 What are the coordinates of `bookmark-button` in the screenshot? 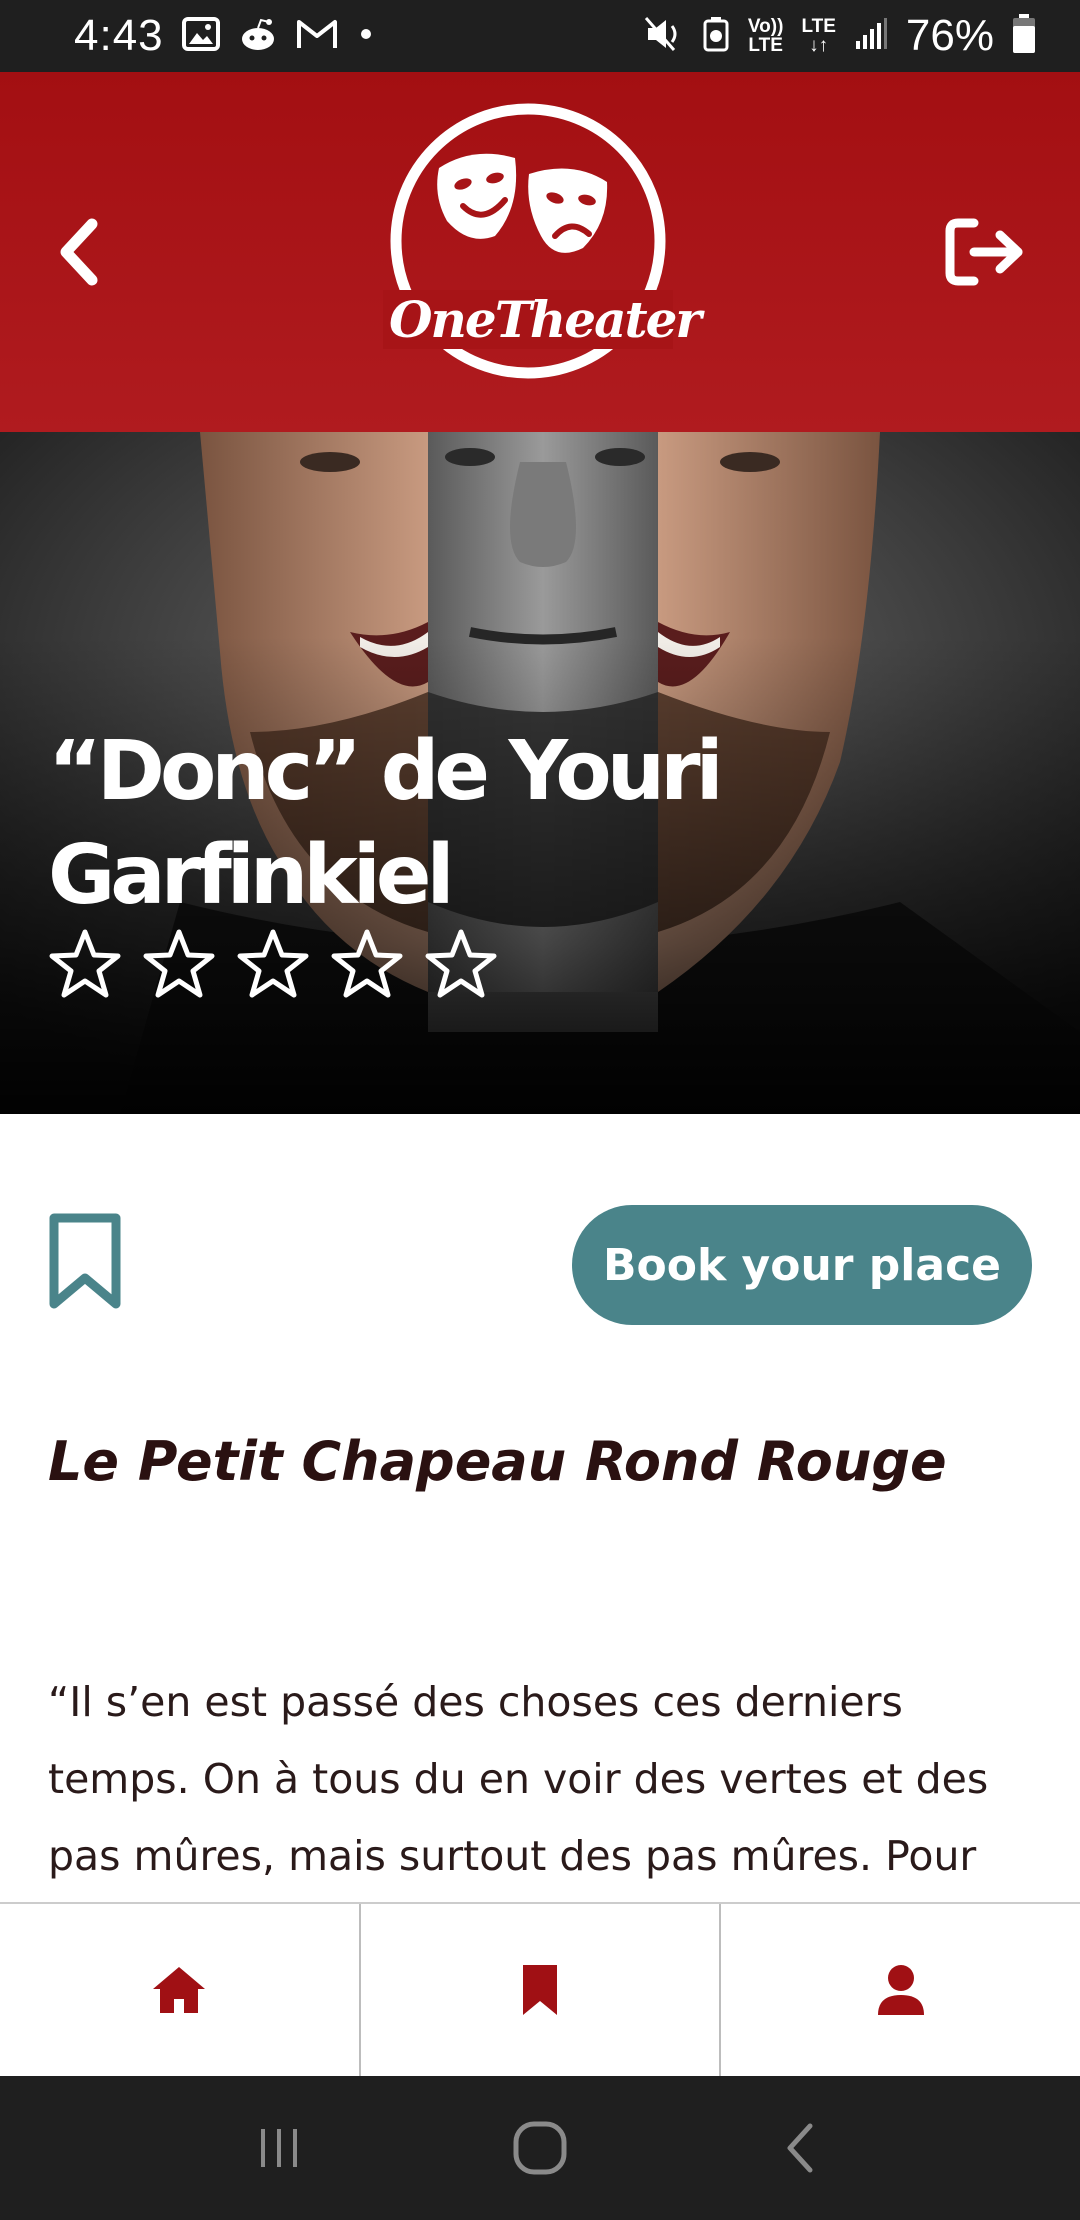 It's located at (85, 1262).